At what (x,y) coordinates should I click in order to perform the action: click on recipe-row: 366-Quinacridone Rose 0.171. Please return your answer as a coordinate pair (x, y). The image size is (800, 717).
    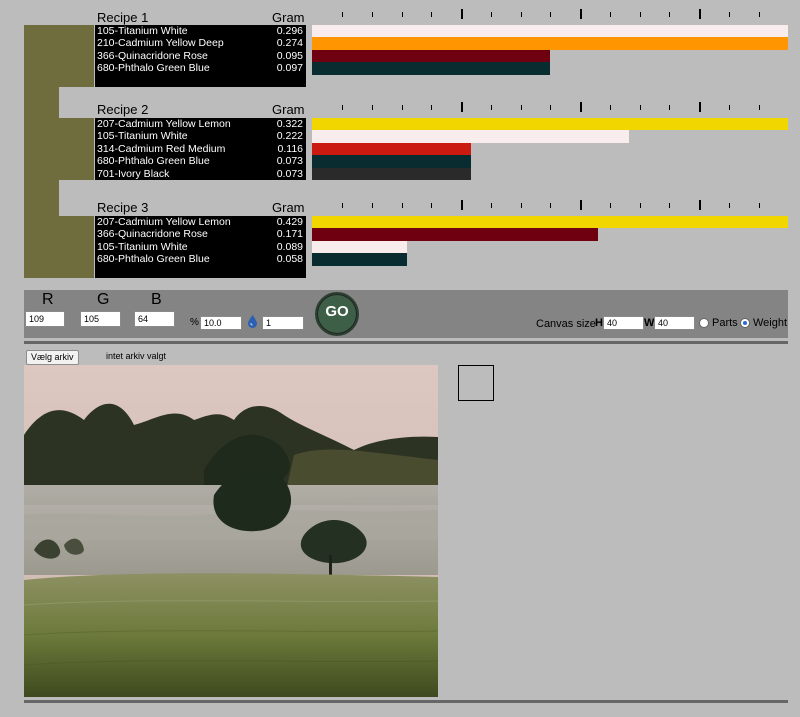
    Looking at the image, I should click on (200, 234).